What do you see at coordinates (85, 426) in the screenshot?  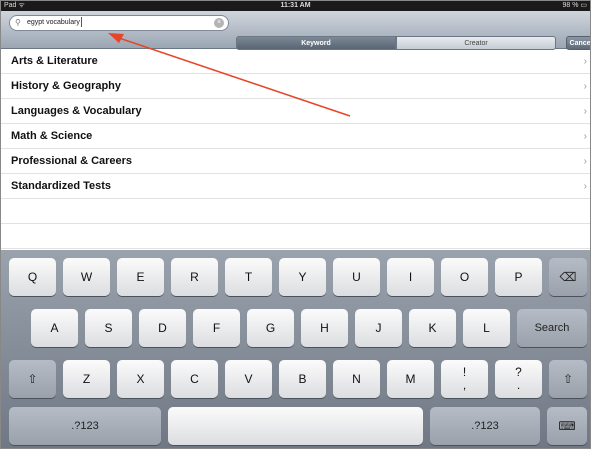 I see `numbers-key: .?123` at bounding box center [85, 426].